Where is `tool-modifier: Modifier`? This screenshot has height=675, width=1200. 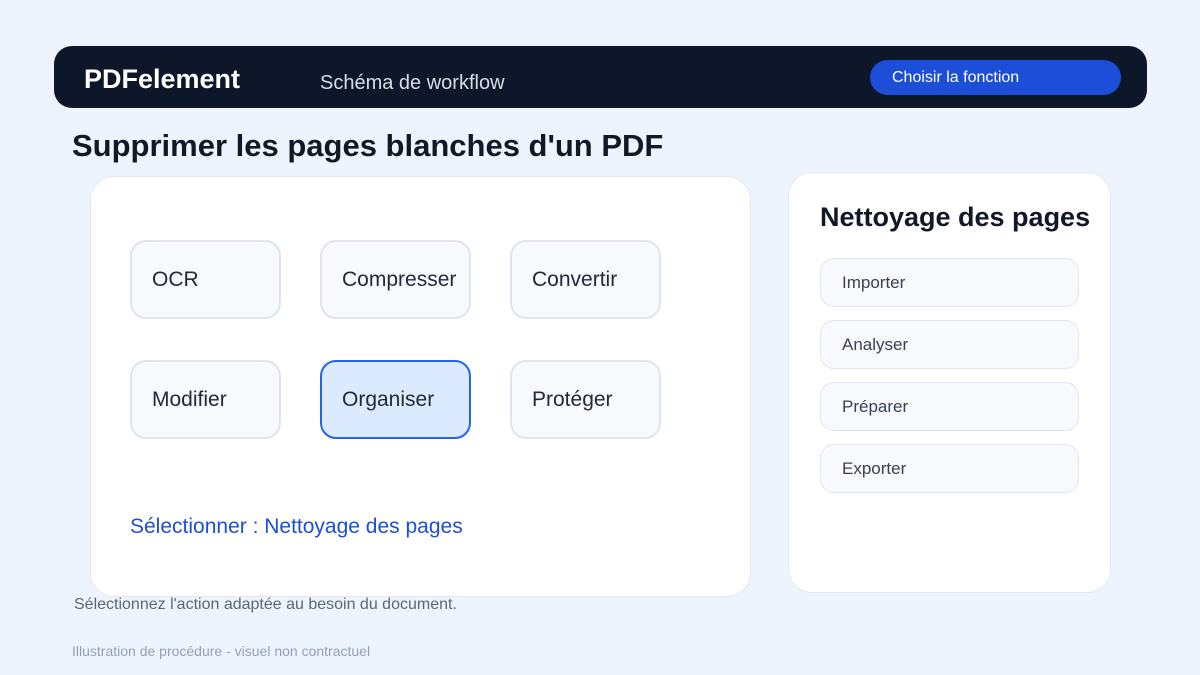
tool-modifier: Modifier is located at coordinates (205, 399).